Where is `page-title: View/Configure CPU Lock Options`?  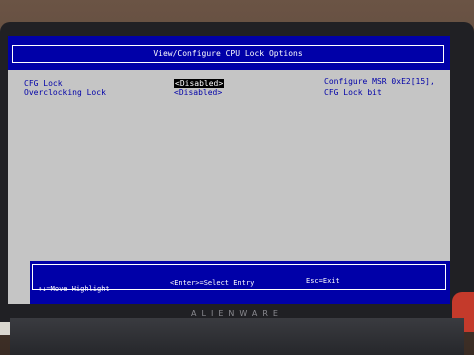
page-title: View/Configure CPU Lock Options is located at coordinates (228, 54).